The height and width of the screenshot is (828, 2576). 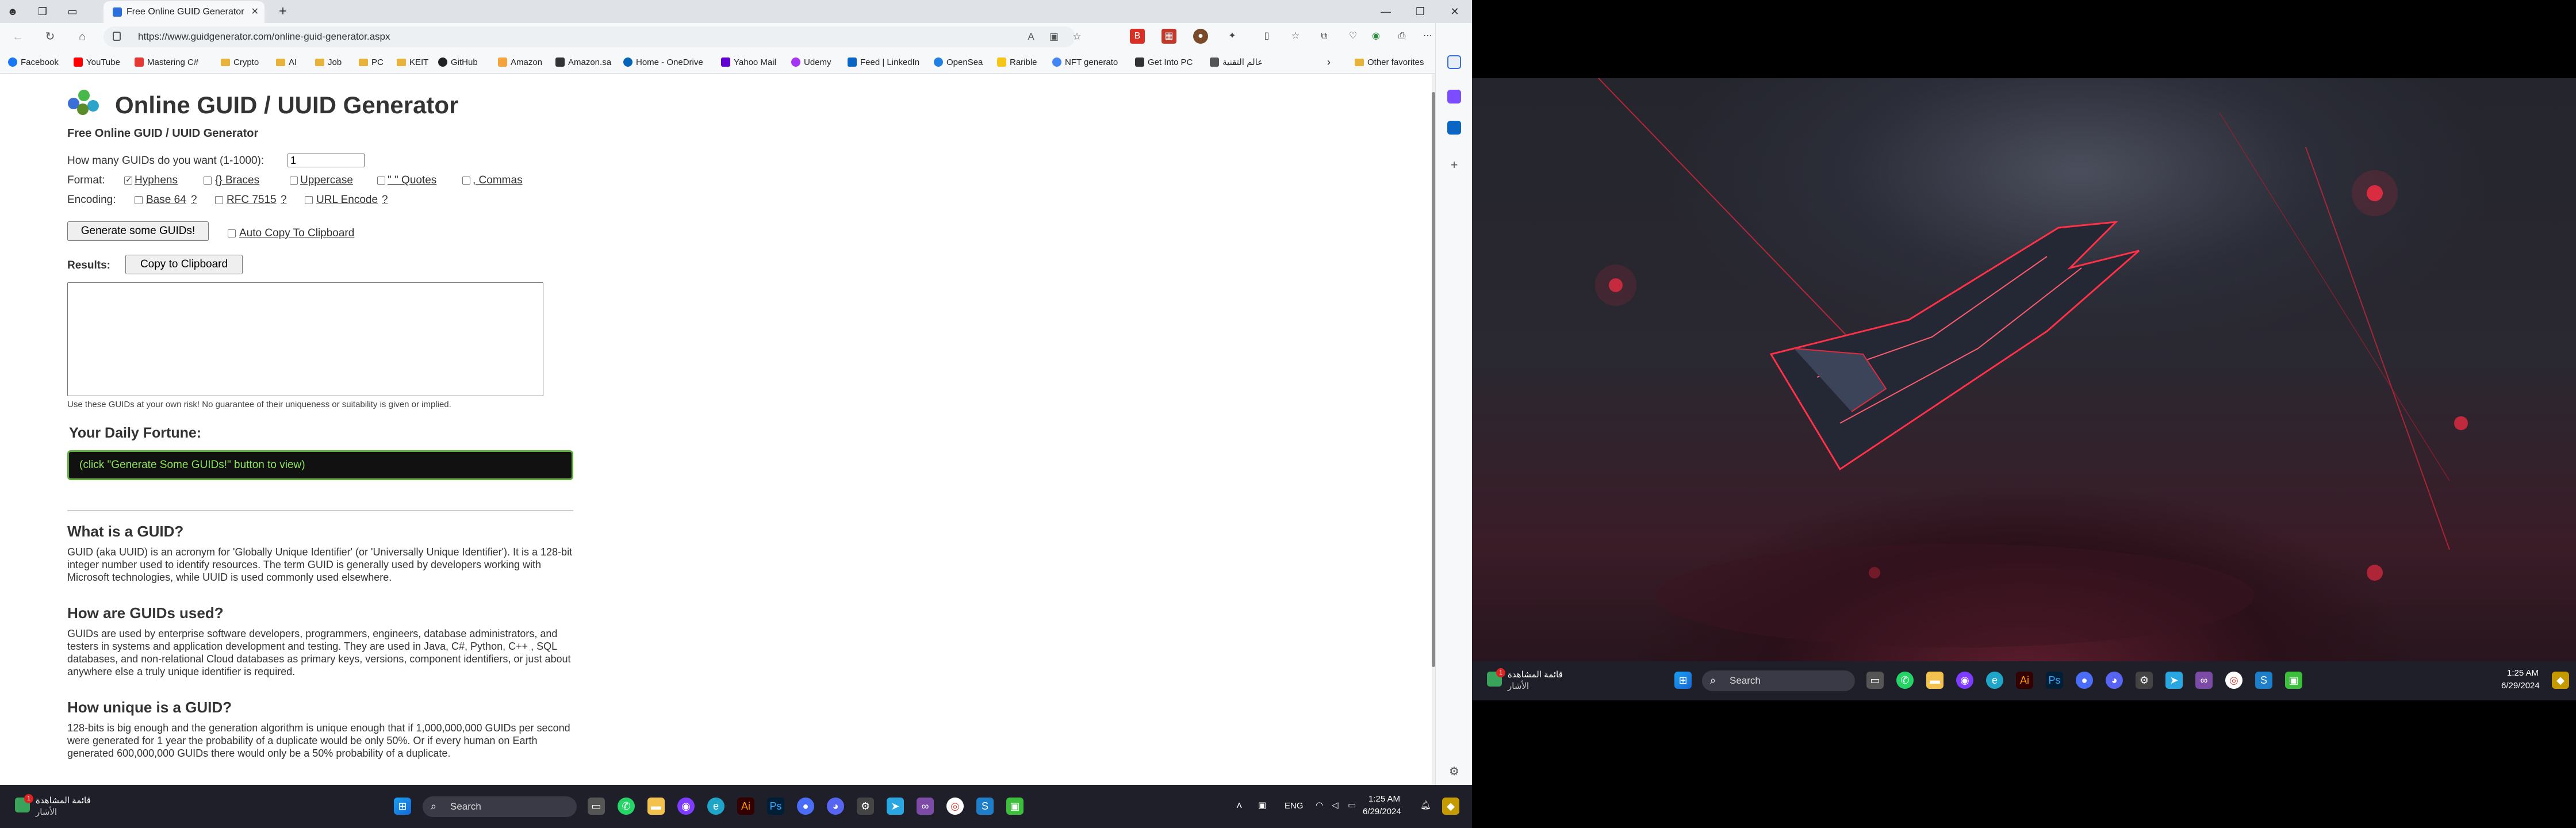 What do you see at coordinates (1295, 36) in the screenshot?
I see `favorites-icon: ☆` at bounding box center [1295, 36].